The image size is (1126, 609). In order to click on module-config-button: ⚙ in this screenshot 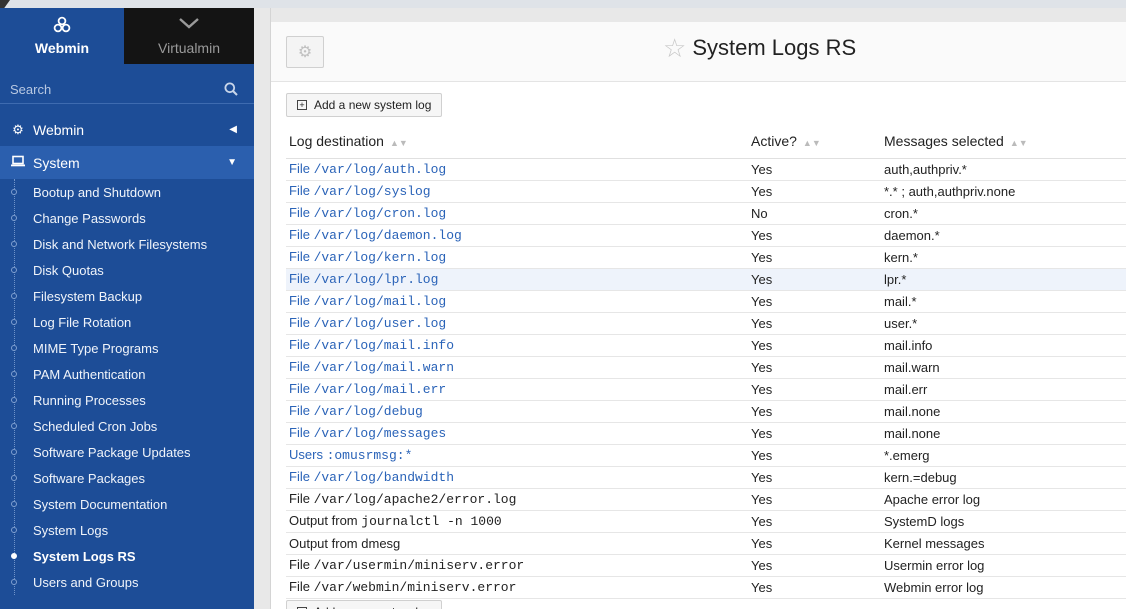, I will do `click(305, 52)`.